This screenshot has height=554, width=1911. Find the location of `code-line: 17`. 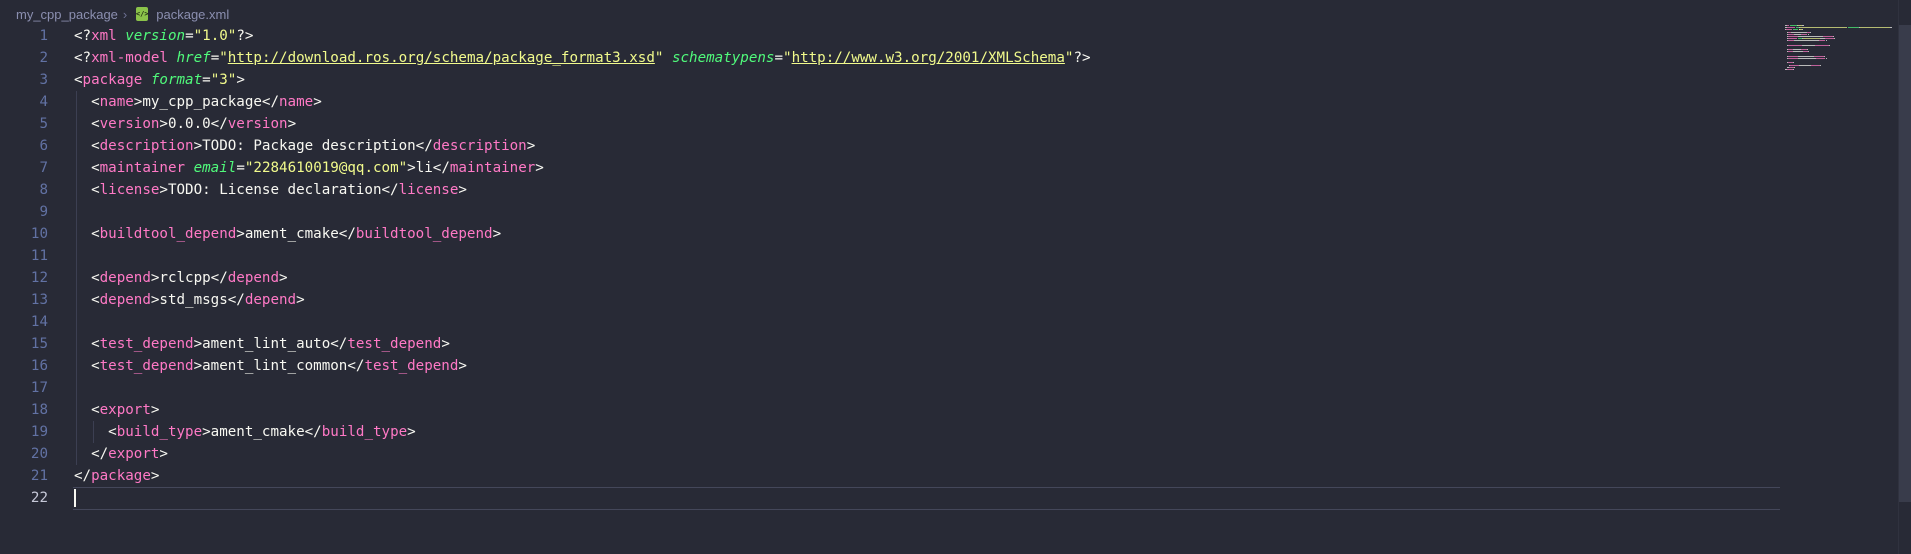

code-line: 17 is located at coordinates (890, 388).